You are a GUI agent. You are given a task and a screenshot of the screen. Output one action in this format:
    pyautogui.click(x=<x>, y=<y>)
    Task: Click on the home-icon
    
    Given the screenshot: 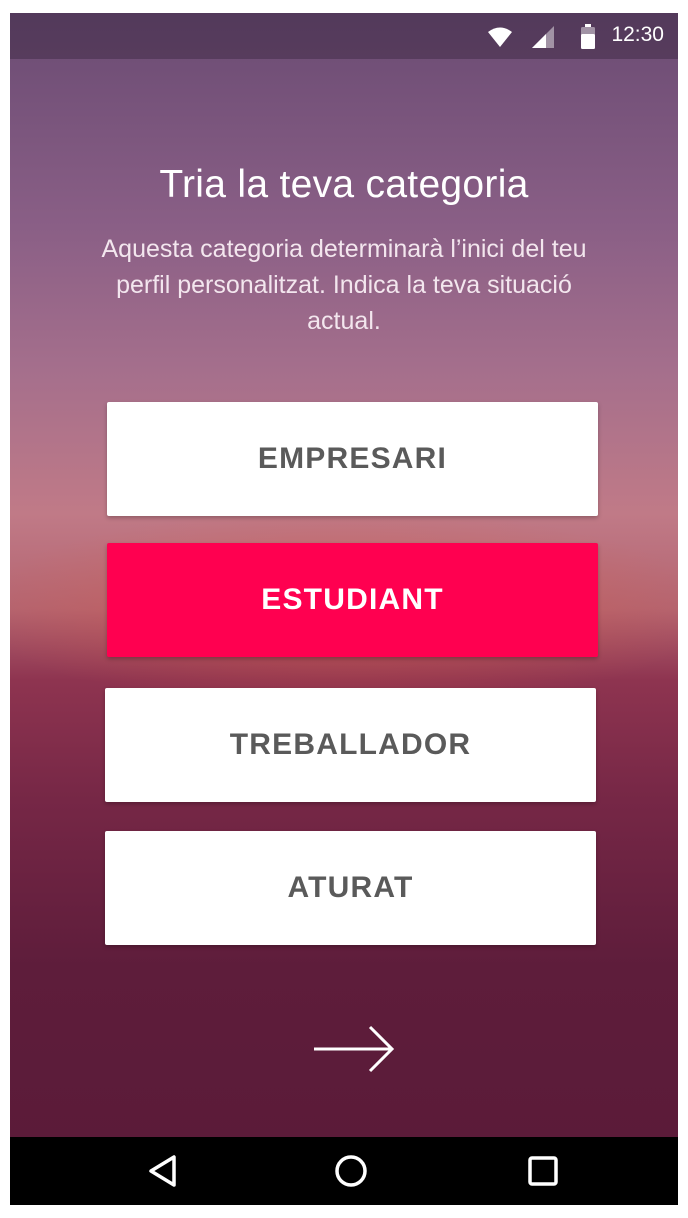 What is the action you would take?
    pyautogui.click(x=351, y=1171)
    